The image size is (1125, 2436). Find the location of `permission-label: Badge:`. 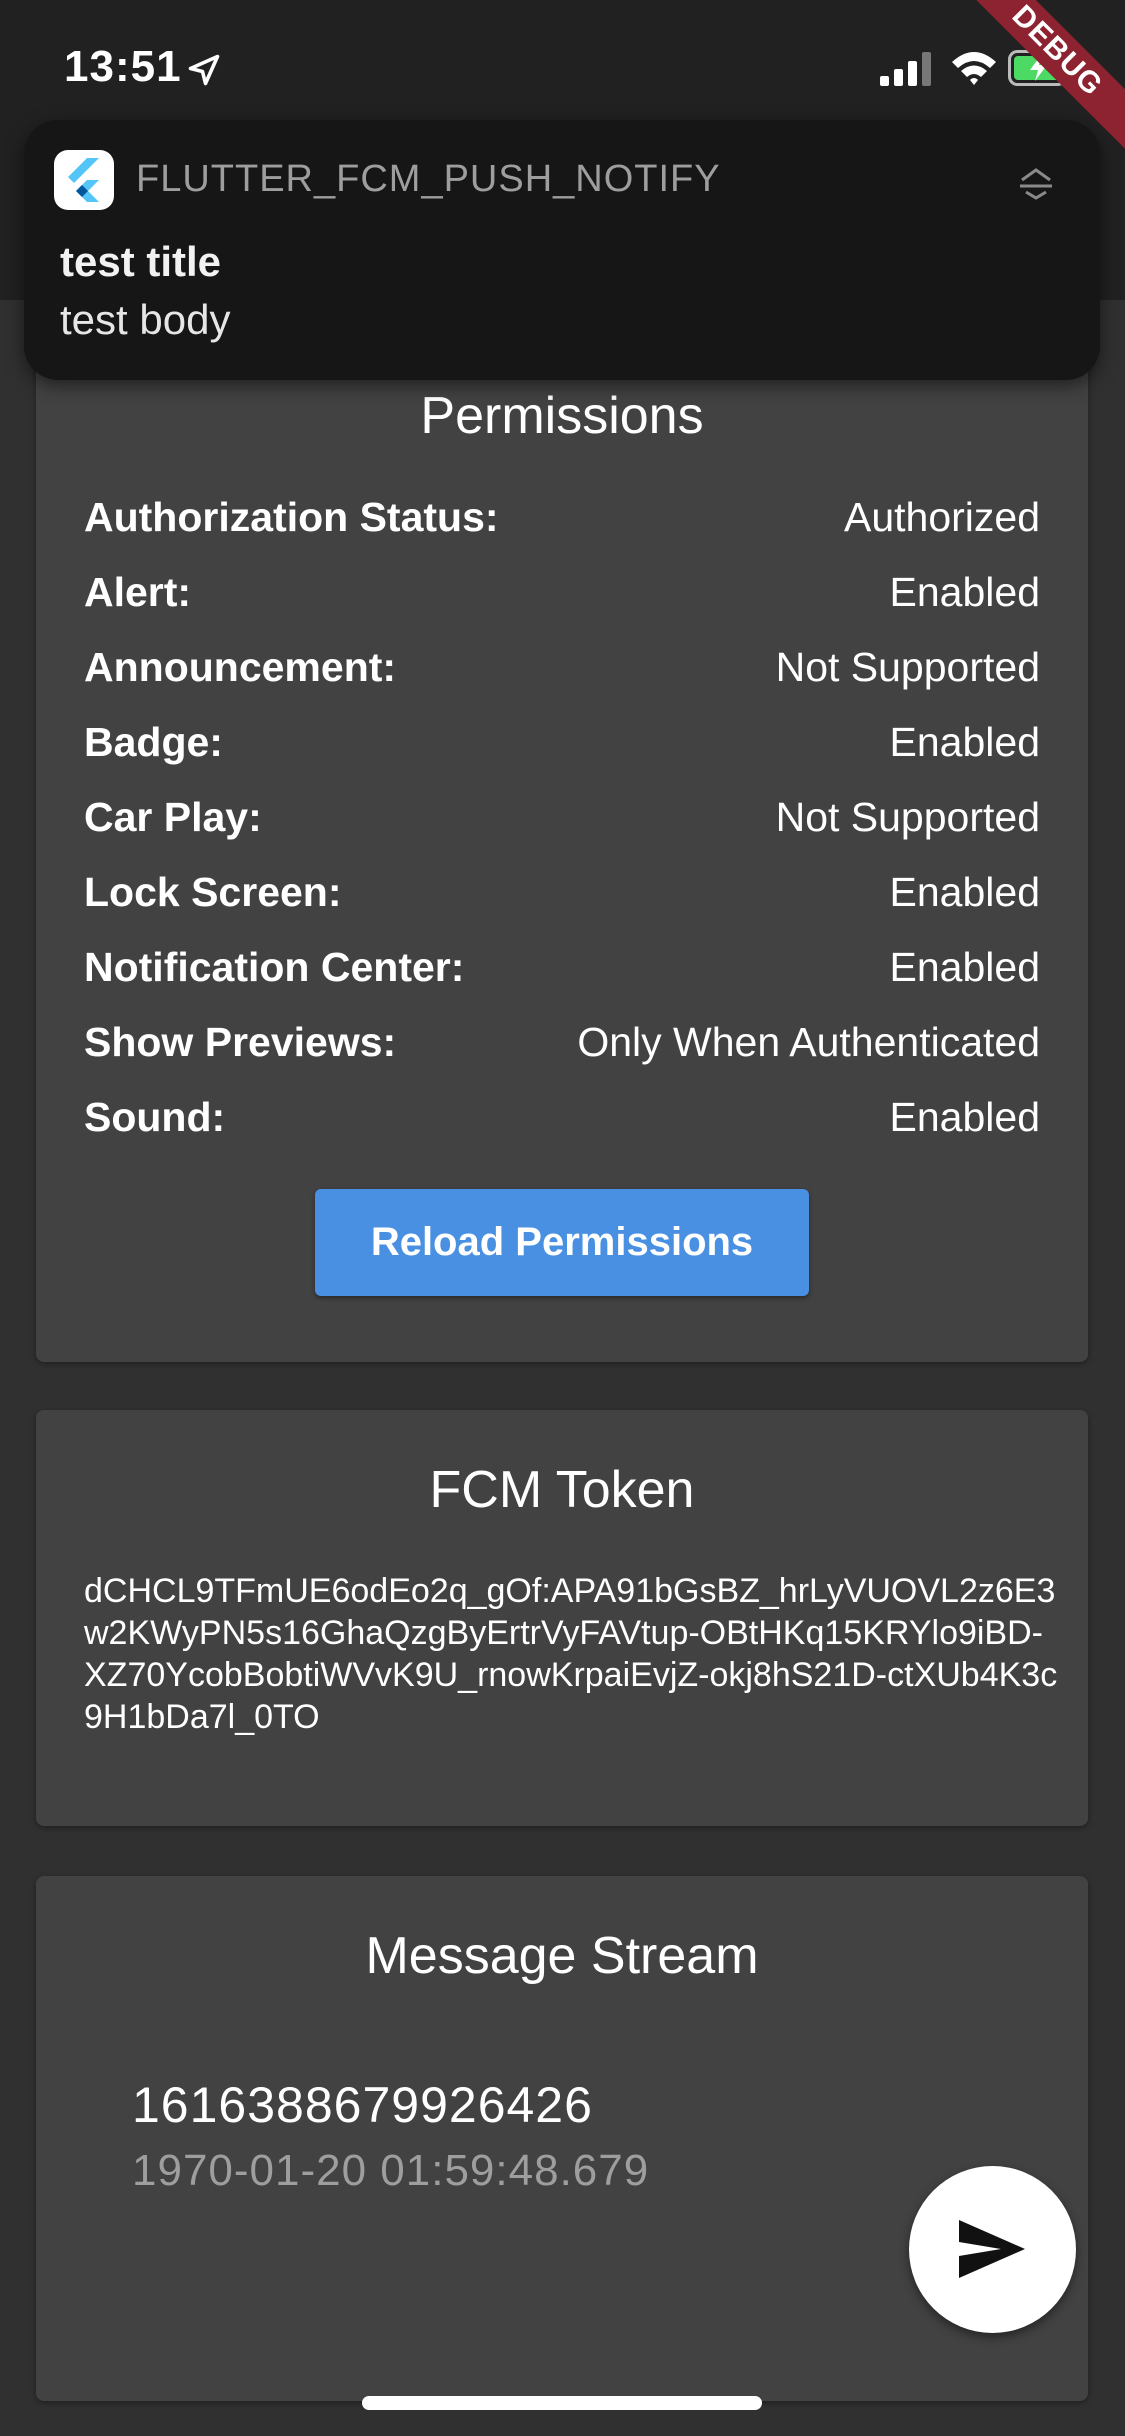

permission-label: Badge: is located at coordinates (153, 742).